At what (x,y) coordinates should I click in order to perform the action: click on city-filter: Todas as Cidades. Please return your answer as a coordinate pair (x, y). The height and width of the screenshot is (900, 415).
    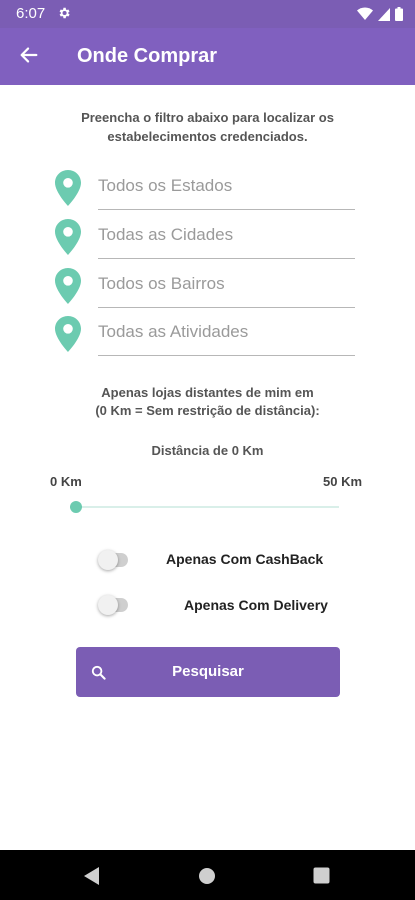
    Looking at the image, I should click on (205, 239).